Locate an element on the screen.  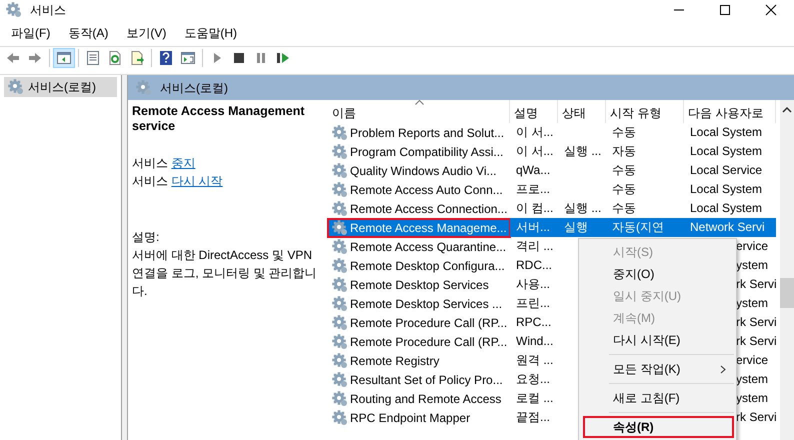
table-cell: 실행 is located at coordinates (582, 227).